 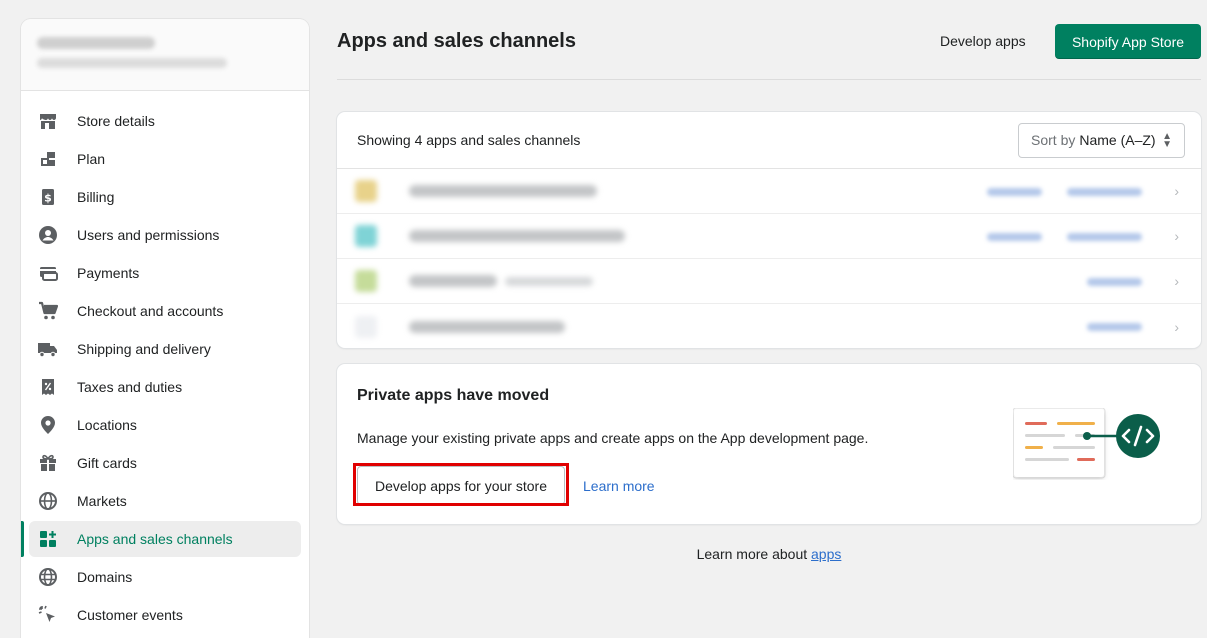 What do you see at coordinates (48, 121) in the screenshot?
I see `store-icon` at bounding box center [48, 121].